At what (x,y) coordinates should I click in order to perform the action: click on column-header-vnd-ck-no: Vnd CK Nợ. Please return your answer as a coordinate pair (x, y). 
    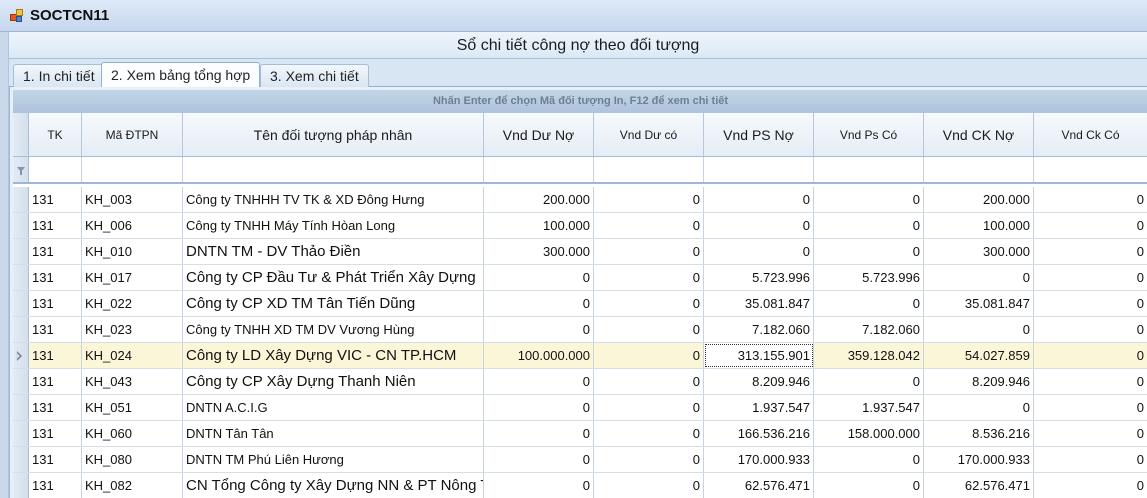
    Looking at the image, I should click on (979, 134).